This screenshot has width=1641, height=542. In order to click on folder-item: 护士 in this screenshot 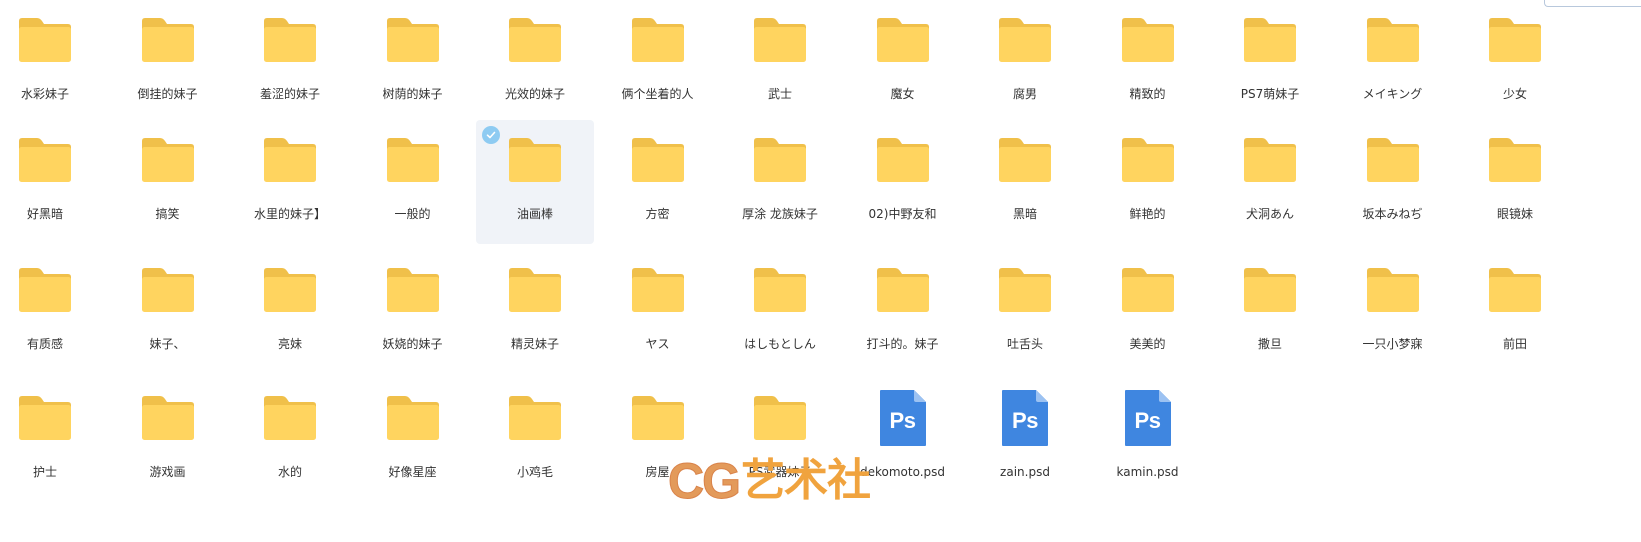, I will do `click(52, 440)`.